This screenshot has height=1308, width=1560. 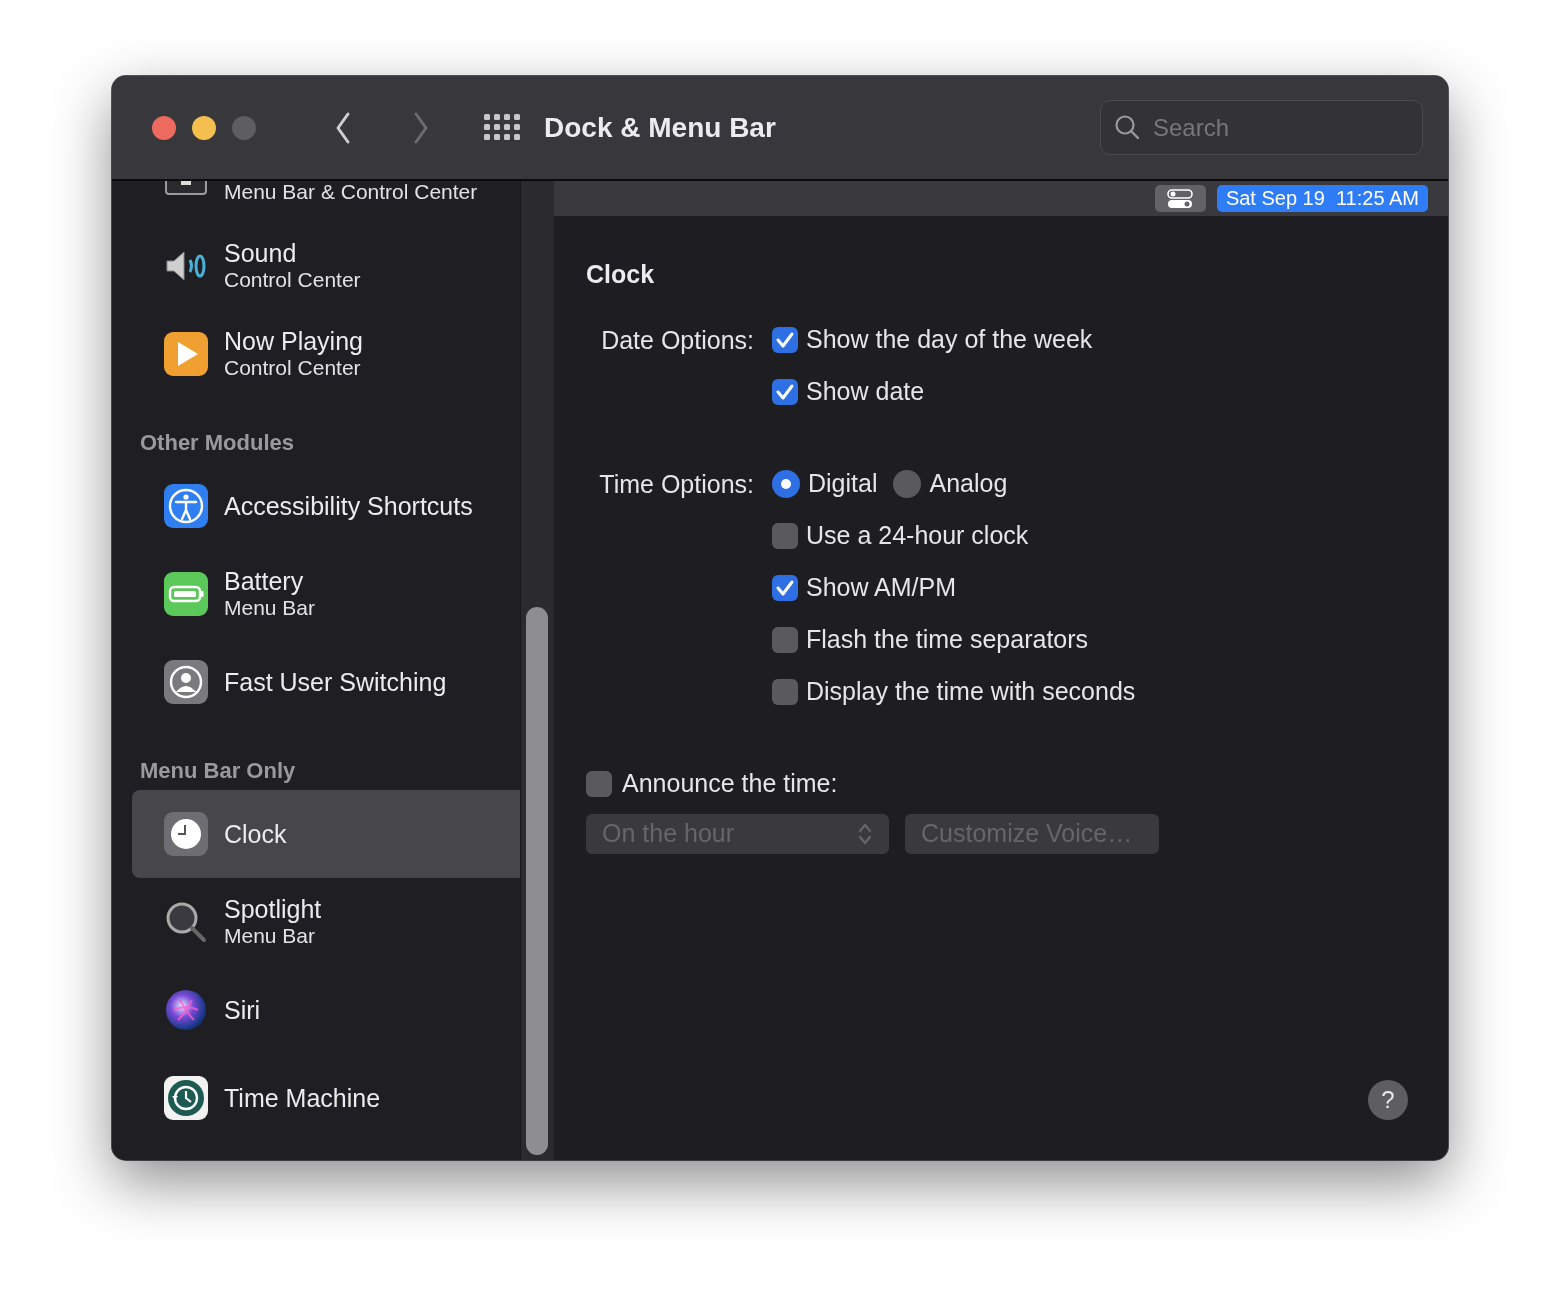 I want to click on toggles-icon, so click(x=1180, y=198).